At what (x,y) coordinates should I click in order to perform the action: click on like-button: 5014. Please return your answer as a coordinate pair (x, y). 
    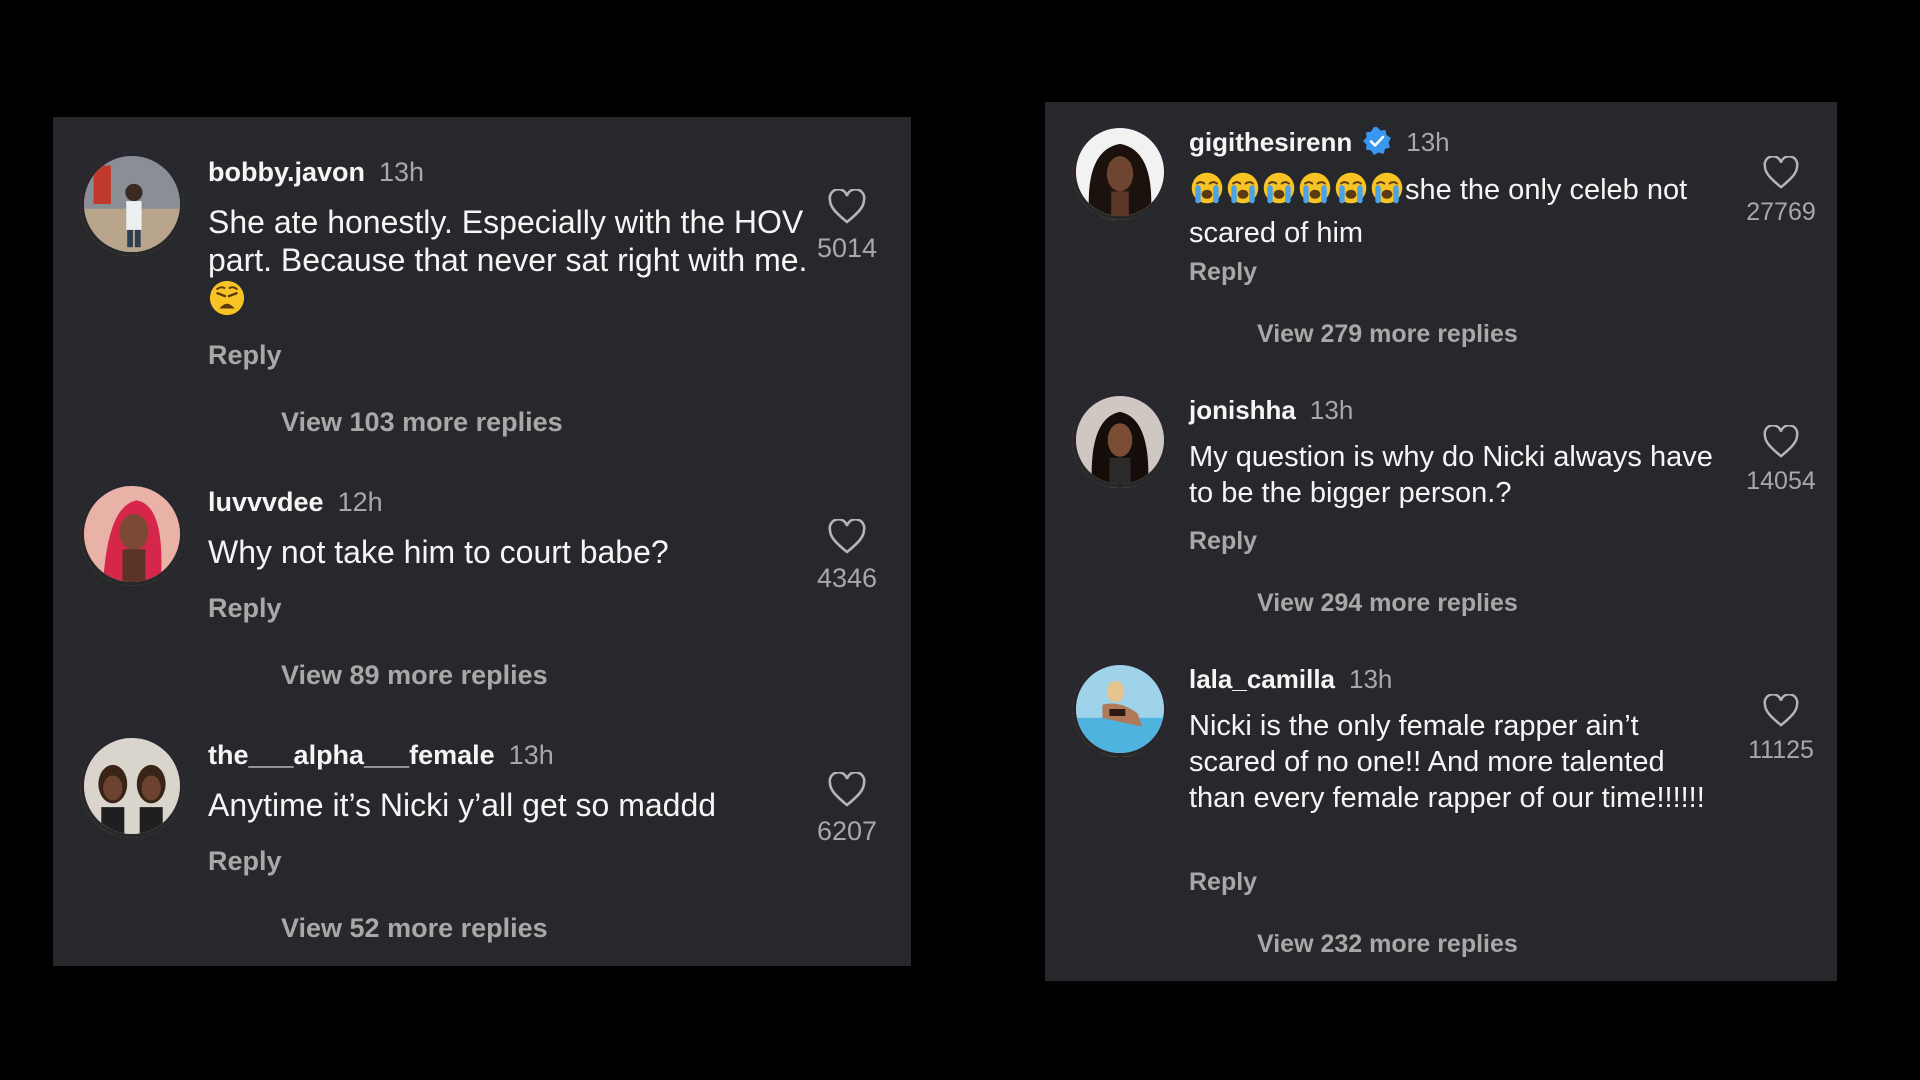
    Looking at the image, I should click on (847, 226).